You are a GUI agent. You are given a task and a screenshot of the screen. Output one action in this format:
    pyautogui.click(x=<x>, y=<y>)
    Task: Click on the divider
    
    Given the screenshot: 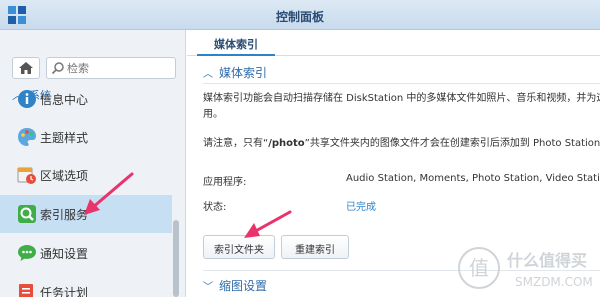 What is the action you would take?
    pyautogui.click(x=401, y=83)
    